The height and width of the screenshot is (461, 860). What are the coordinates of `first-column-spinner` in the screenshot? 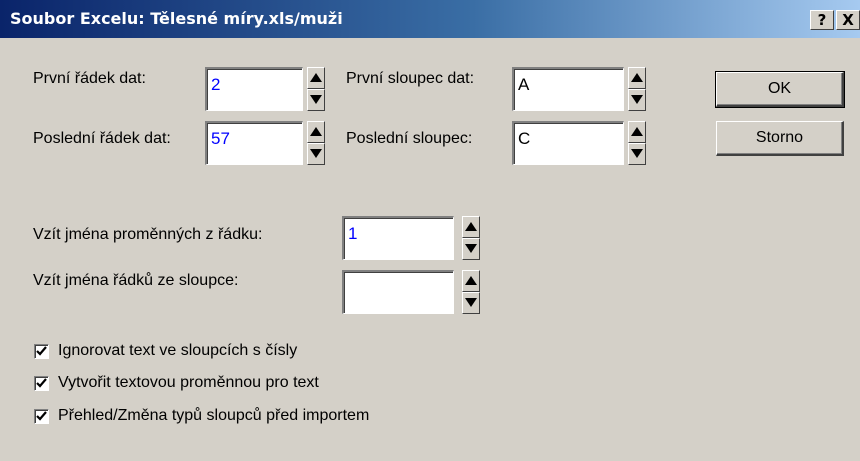 It's located at (637, 89).